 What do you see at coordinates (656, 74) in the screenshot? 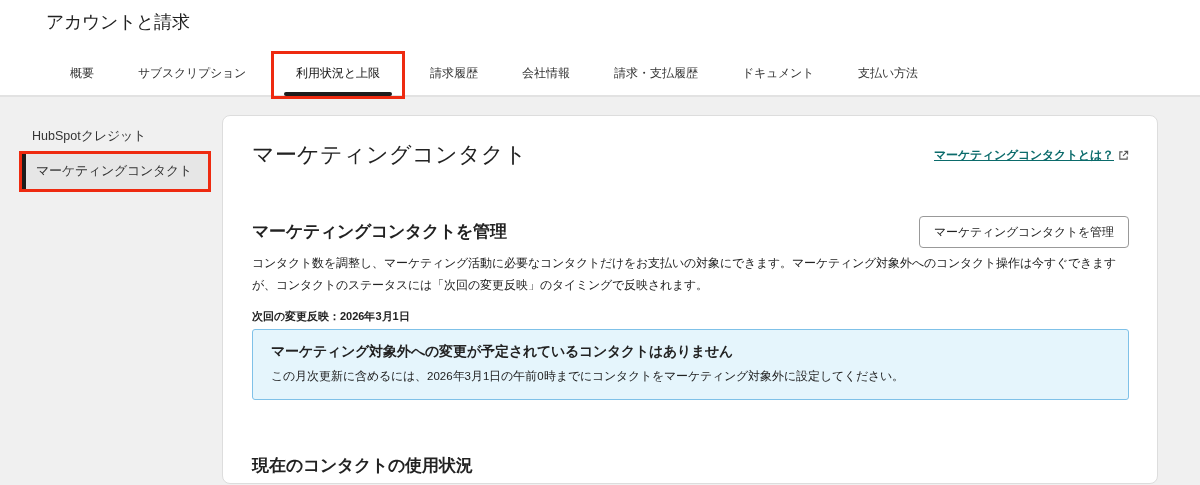
I see `tab: 請求・支払履歴` at bounding box center [656, 74].